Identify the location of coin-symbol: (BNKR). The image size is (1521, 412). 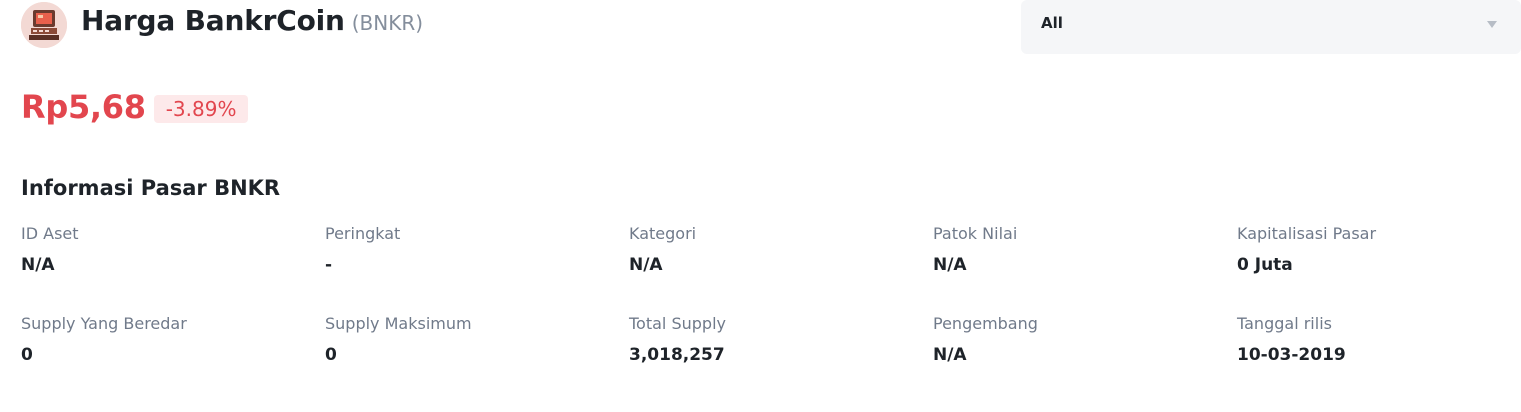
(387, 23).